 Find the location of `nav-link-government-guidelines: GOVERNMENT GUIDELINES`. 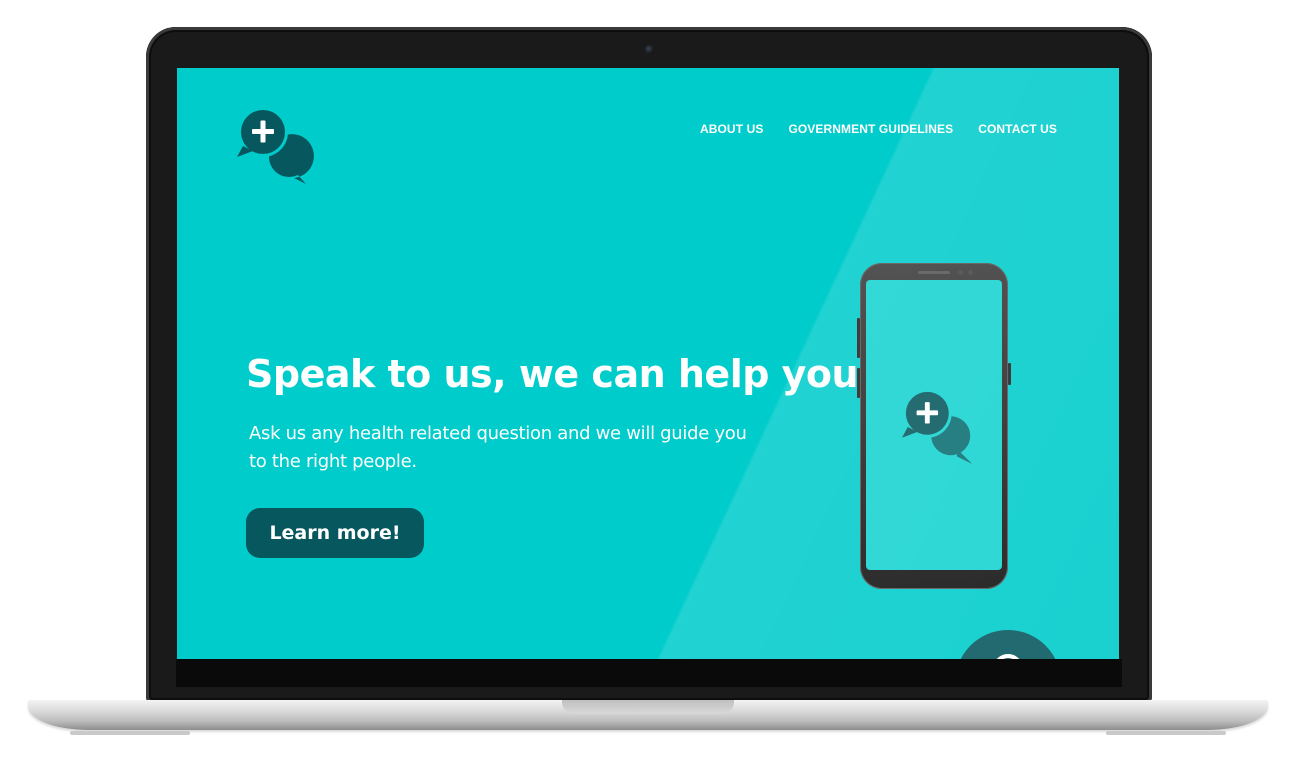

nav-link-government-guidelines: GOVERNMENT GUIDELINES is located at coordinates (870, 129).